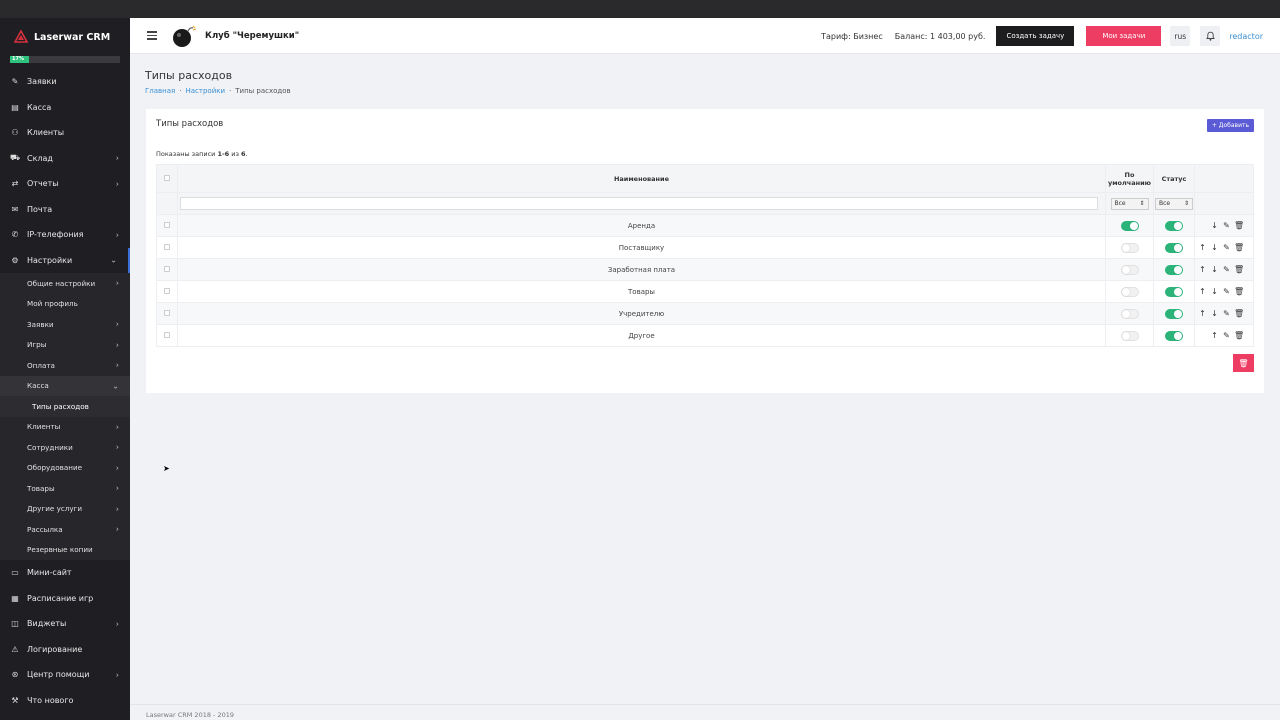  Describe the element at coordinates (65, 283) in the screenshot. I see `settings-subitem: Общие настройки ›` at that location.